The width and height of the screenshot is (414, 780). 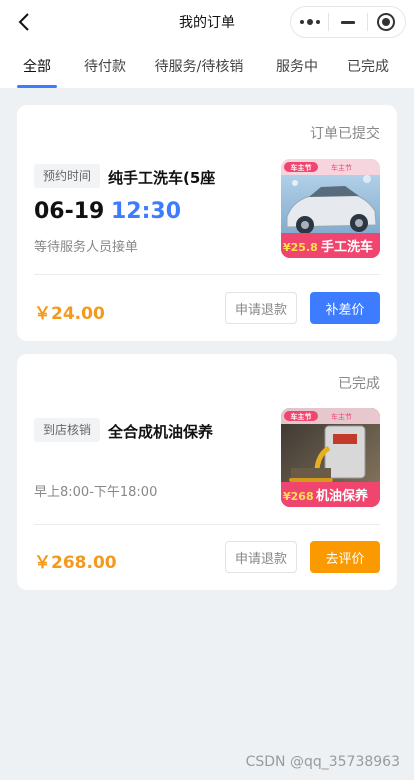 I want to click on svg-text: 手工洗车, so click(x=347, y=247).